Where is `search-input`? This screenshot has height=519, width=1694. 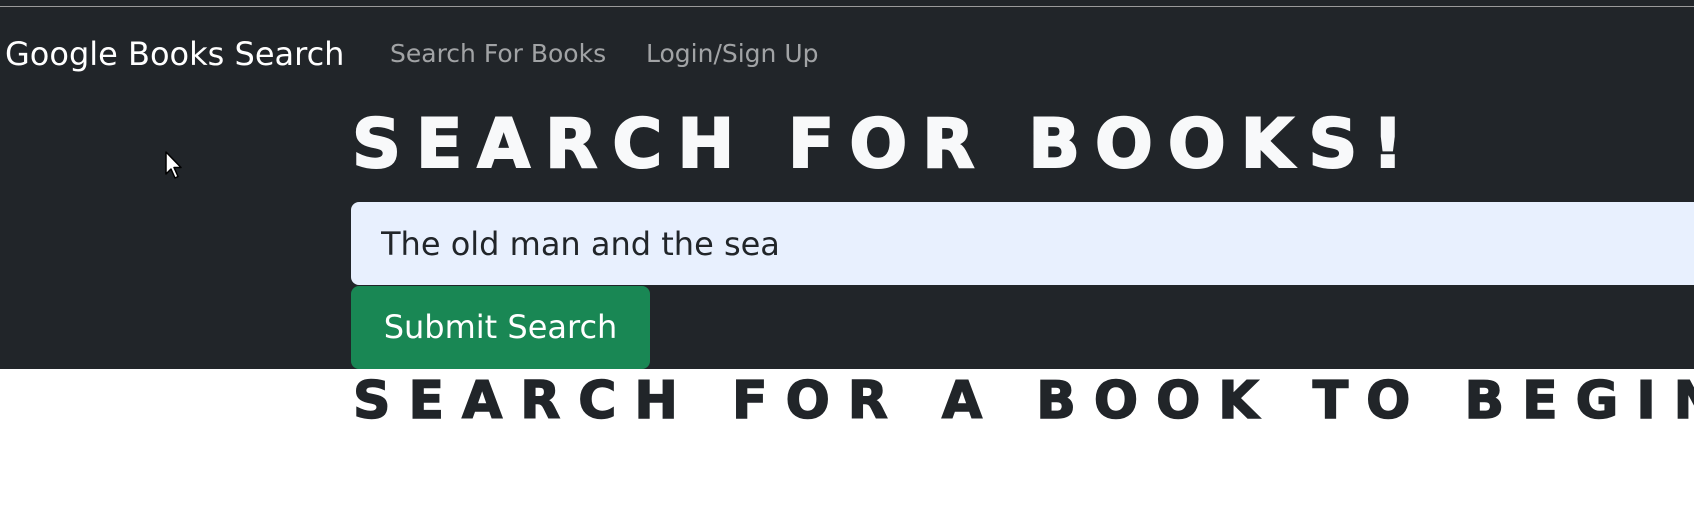
search-input is located at coordinates (1022, 243).